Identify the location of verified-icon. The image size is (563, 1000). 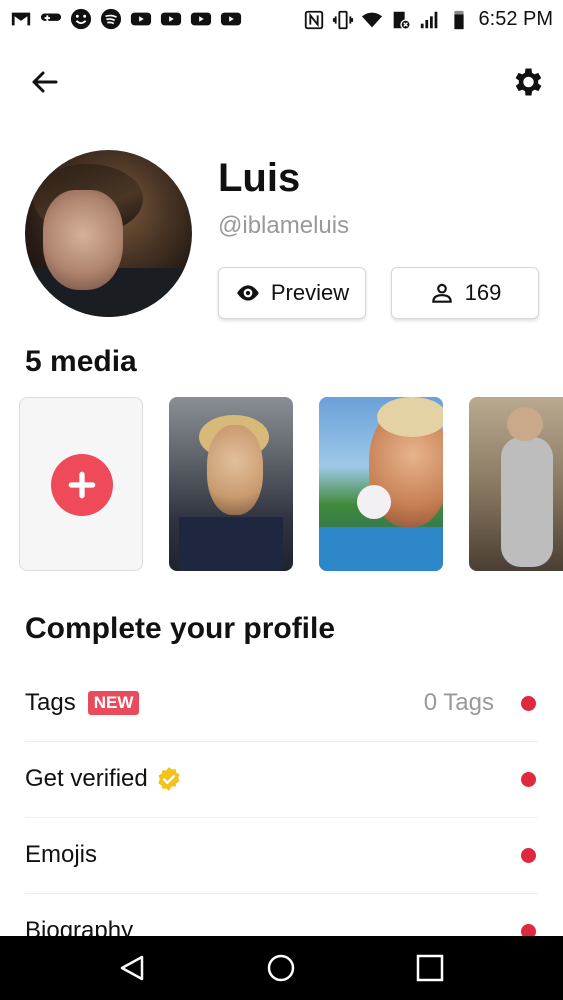
(169, 779).